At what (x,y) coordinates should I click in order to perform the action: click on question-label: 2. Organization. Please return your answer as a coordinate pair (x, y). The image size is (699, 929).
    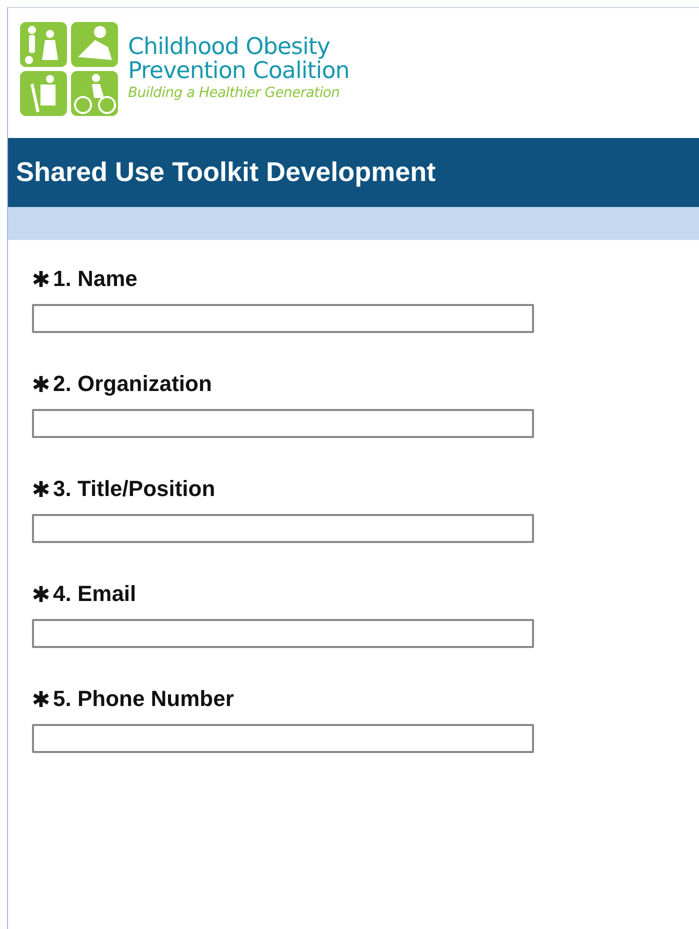
    Looking at the image, I should click on (132, 384).